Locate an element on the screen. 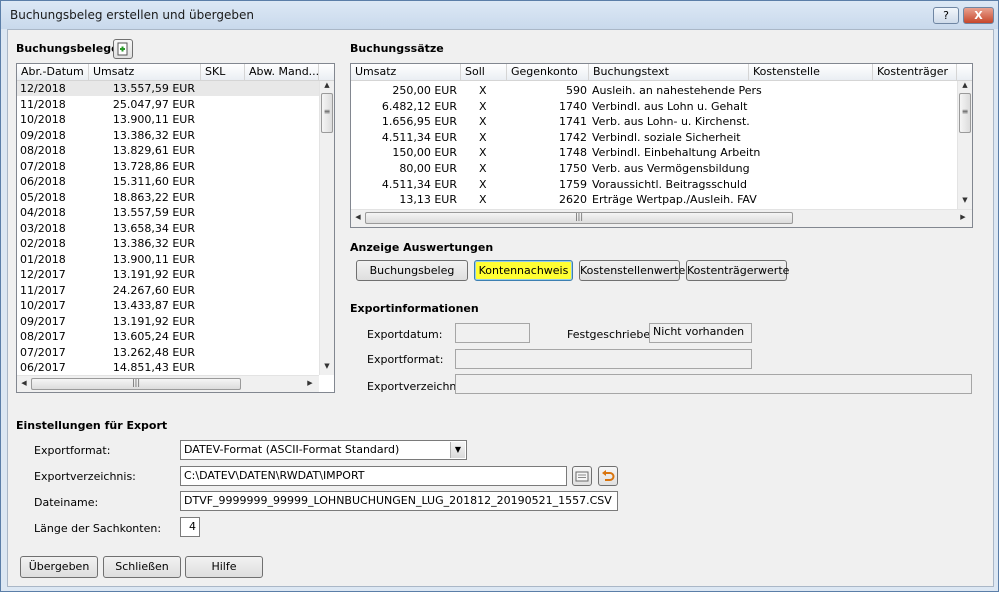  exportverzeichnis-info-field is located at coordinates (713, 384).